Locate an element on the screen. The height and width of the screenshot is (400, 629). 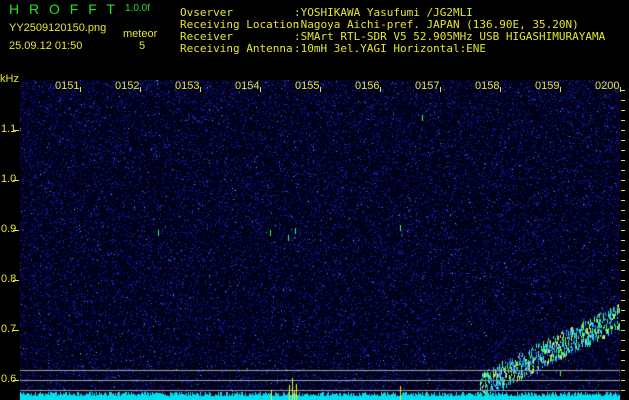
time-label: 0158 is located at coordinates (487, 86).